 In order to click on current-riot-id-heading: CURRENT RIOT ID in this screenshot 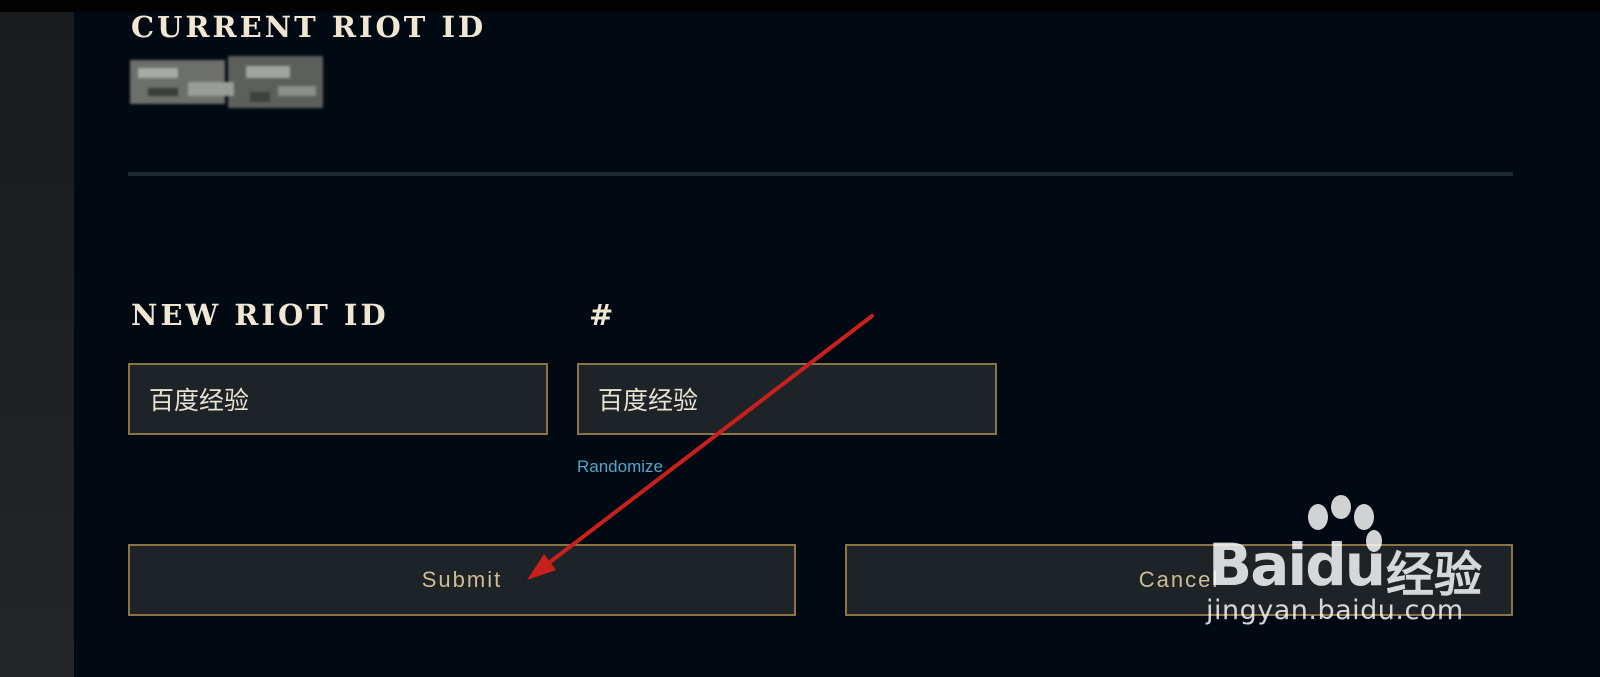, I will do `click(309, 27)`.